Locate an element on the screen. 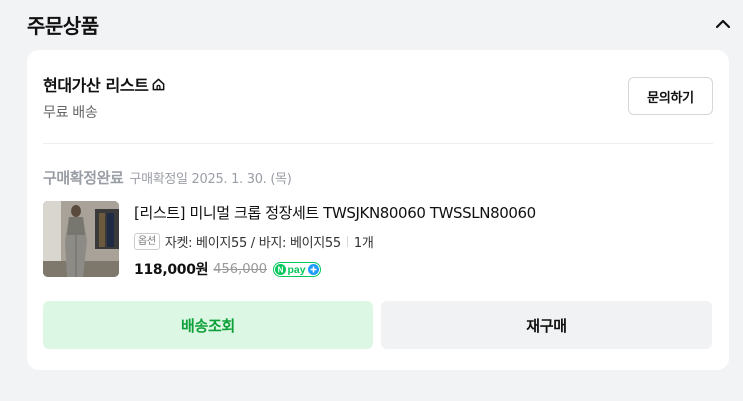 The image size is (743, 401). option-line: 옵션 자켓: 베이지55 / 바지: 베이지55 1개 is located at coordinates (423, 241).